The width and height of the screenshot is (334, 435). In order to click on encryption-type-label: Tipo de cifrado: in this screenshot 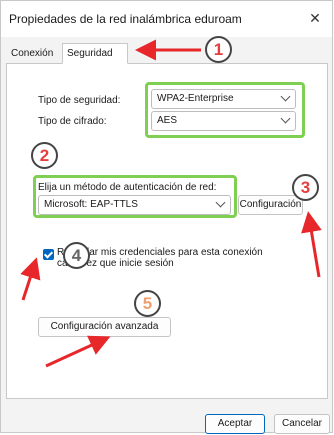, I will do `click(72, 121)`.